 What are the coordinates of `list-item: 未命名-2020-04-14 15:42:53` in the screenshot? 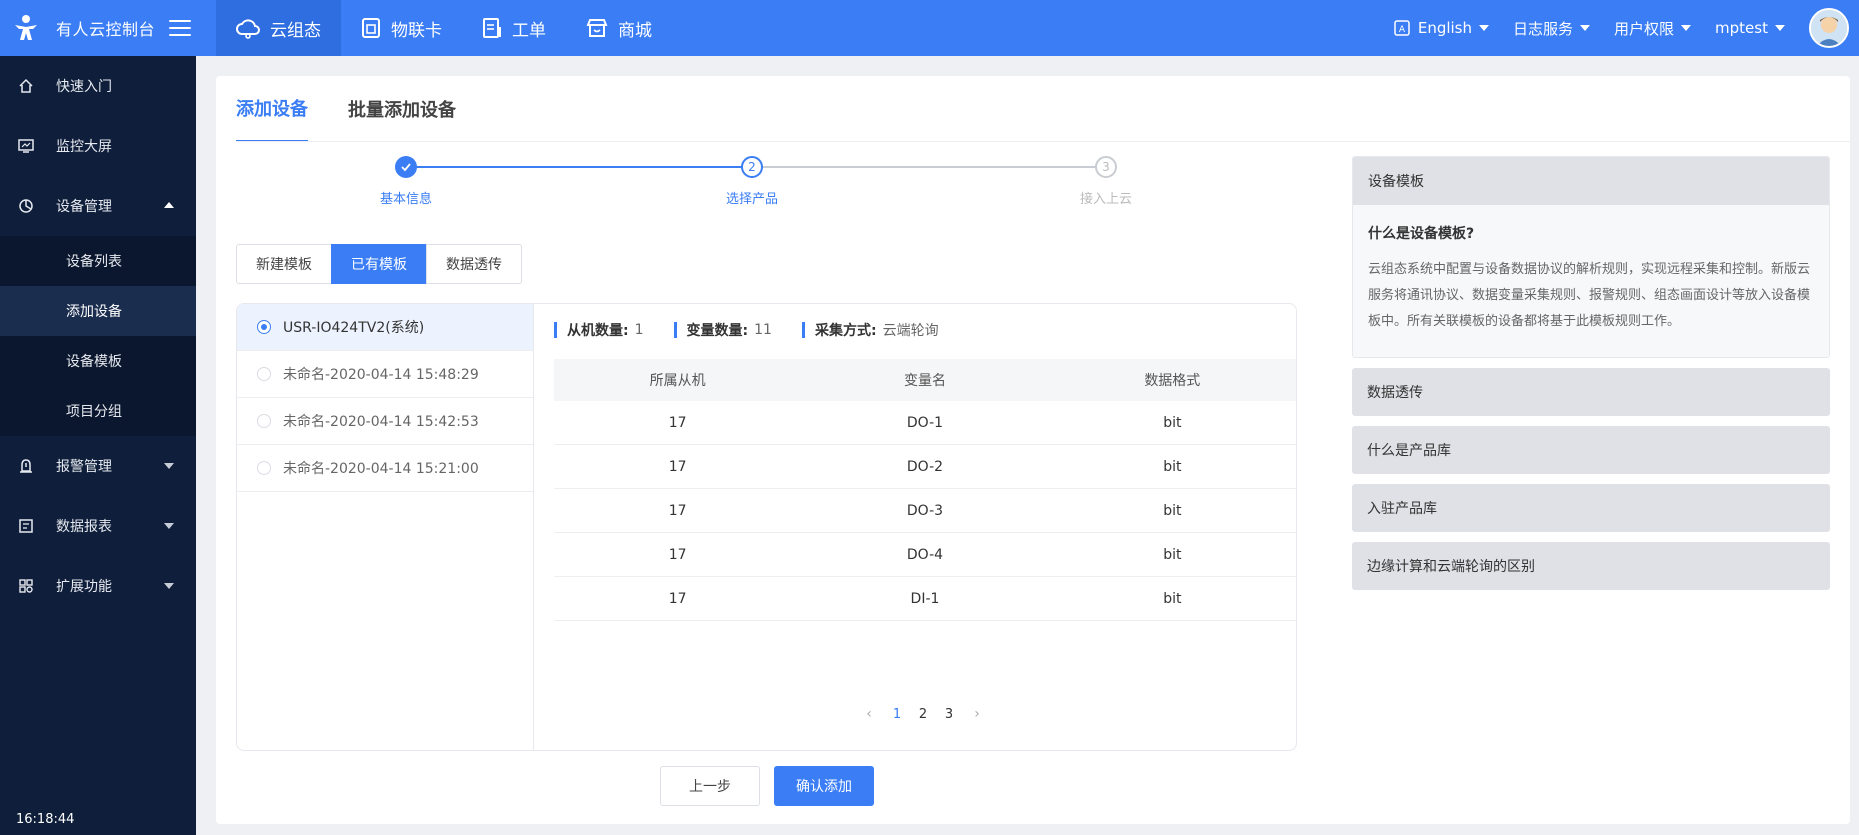 It's located at (385, 421).